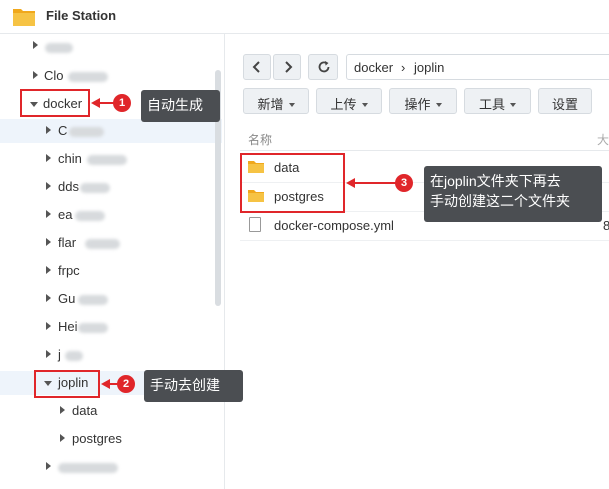  I want to click on tree-item-chin: chin, so click(111, 159).